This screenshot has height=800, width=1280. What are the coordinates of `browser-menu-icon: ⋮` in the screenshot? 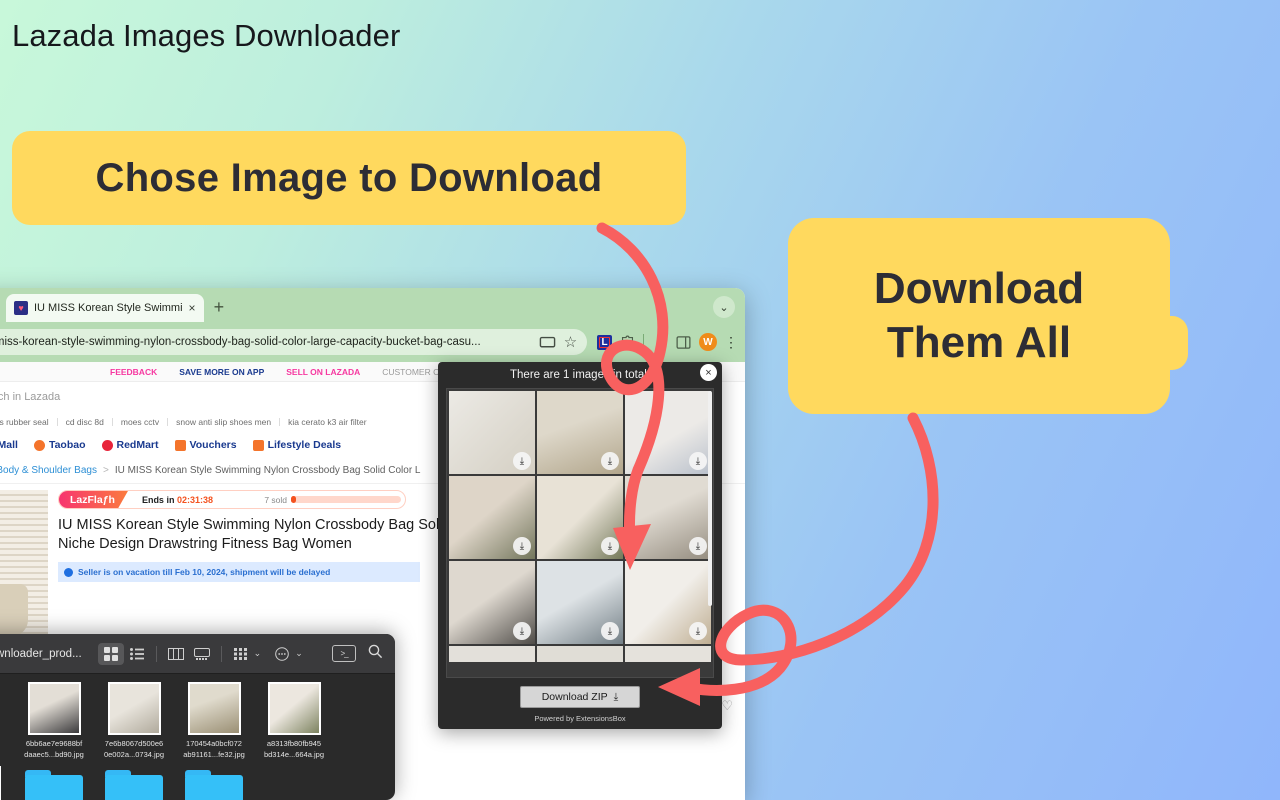 It's located at (731, 342).